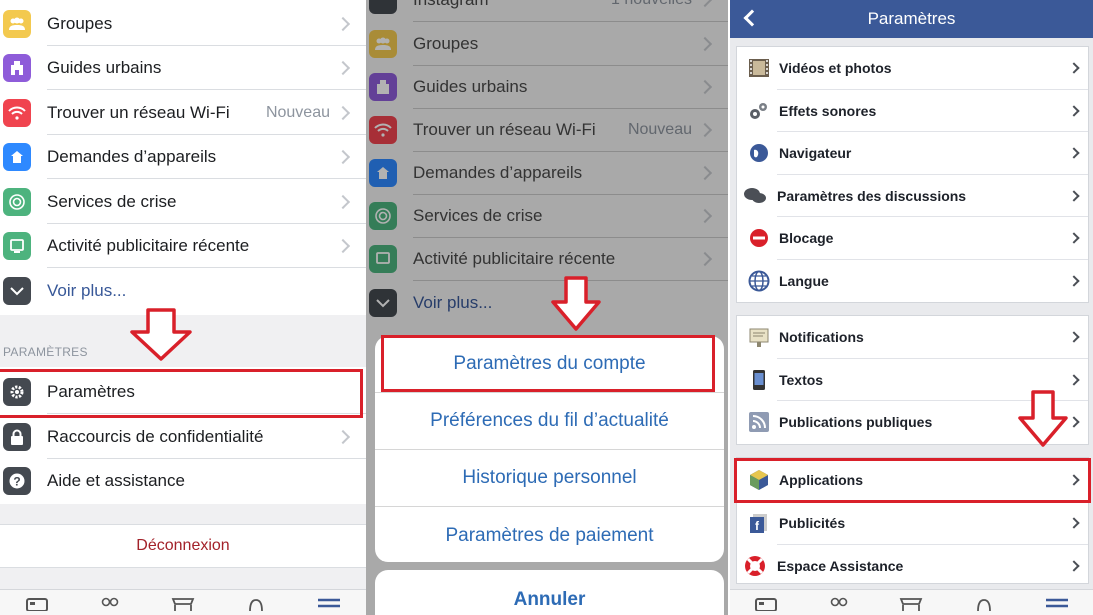 The image size is (1093, 615). I want to click on menu-item-find-wifi: Trouver un réseau Wi-Fi Nouveau, so click(183, 113).